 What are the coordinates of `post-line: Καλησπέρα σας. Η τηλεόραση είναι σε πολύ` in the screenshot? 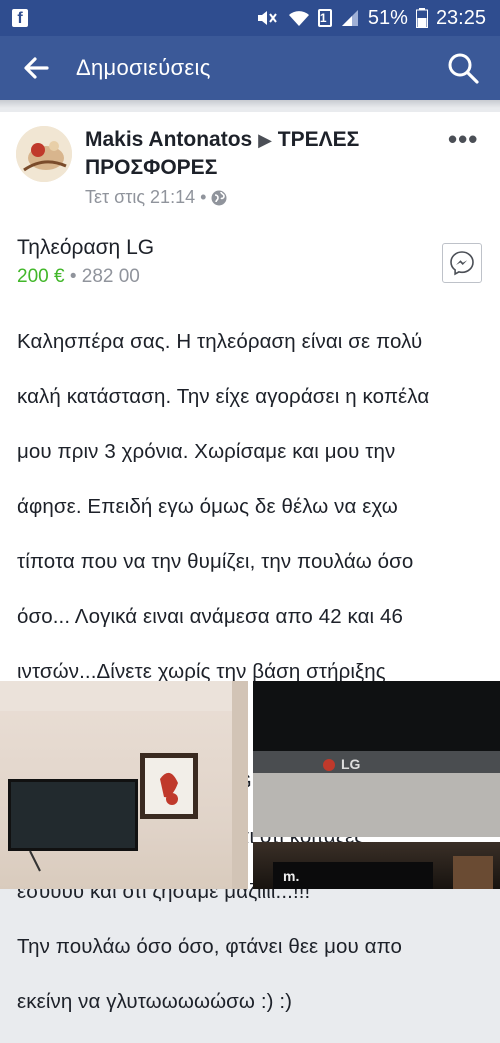 It's located at (220, 341).